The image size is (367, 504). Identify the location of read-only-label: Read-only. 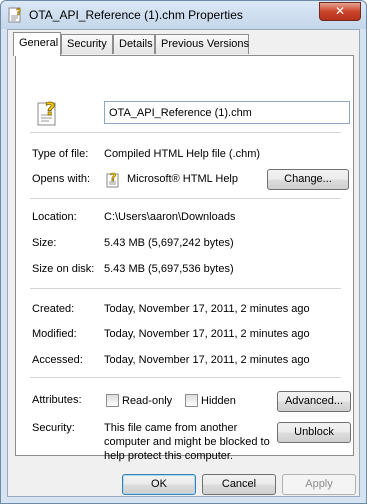
(147, 401).